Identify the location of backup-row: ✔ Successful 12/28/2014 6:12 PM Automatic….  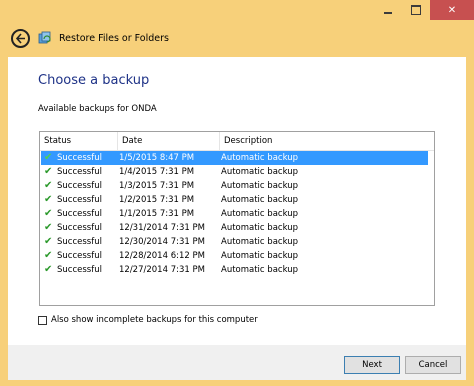
(234, 256).